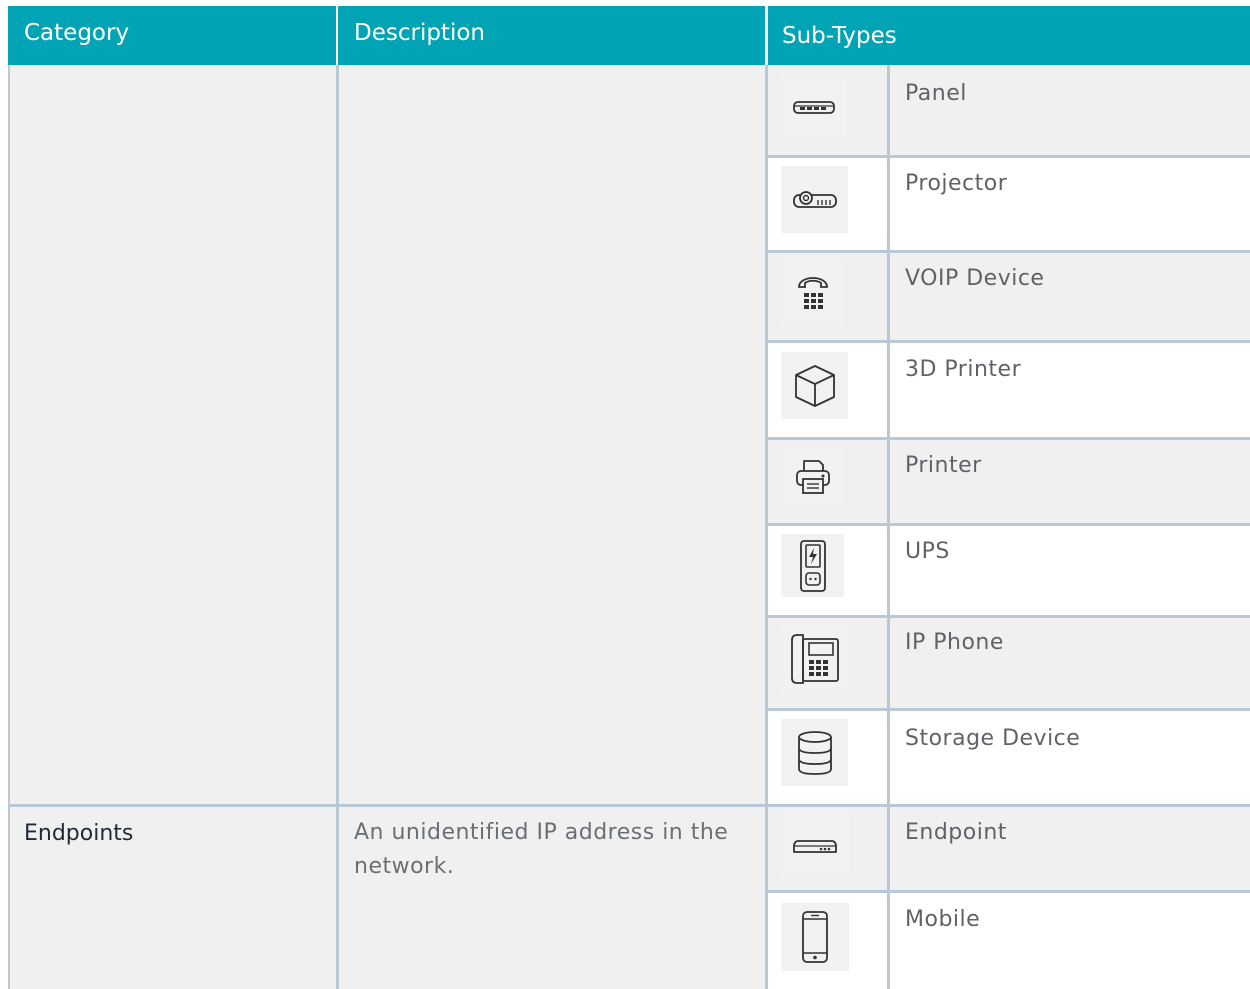 The image size is (1250, 989). Describe the element at coordinates (172, 898) in the screenshot. I see `row2-category-cell: Endpoints` at that location.